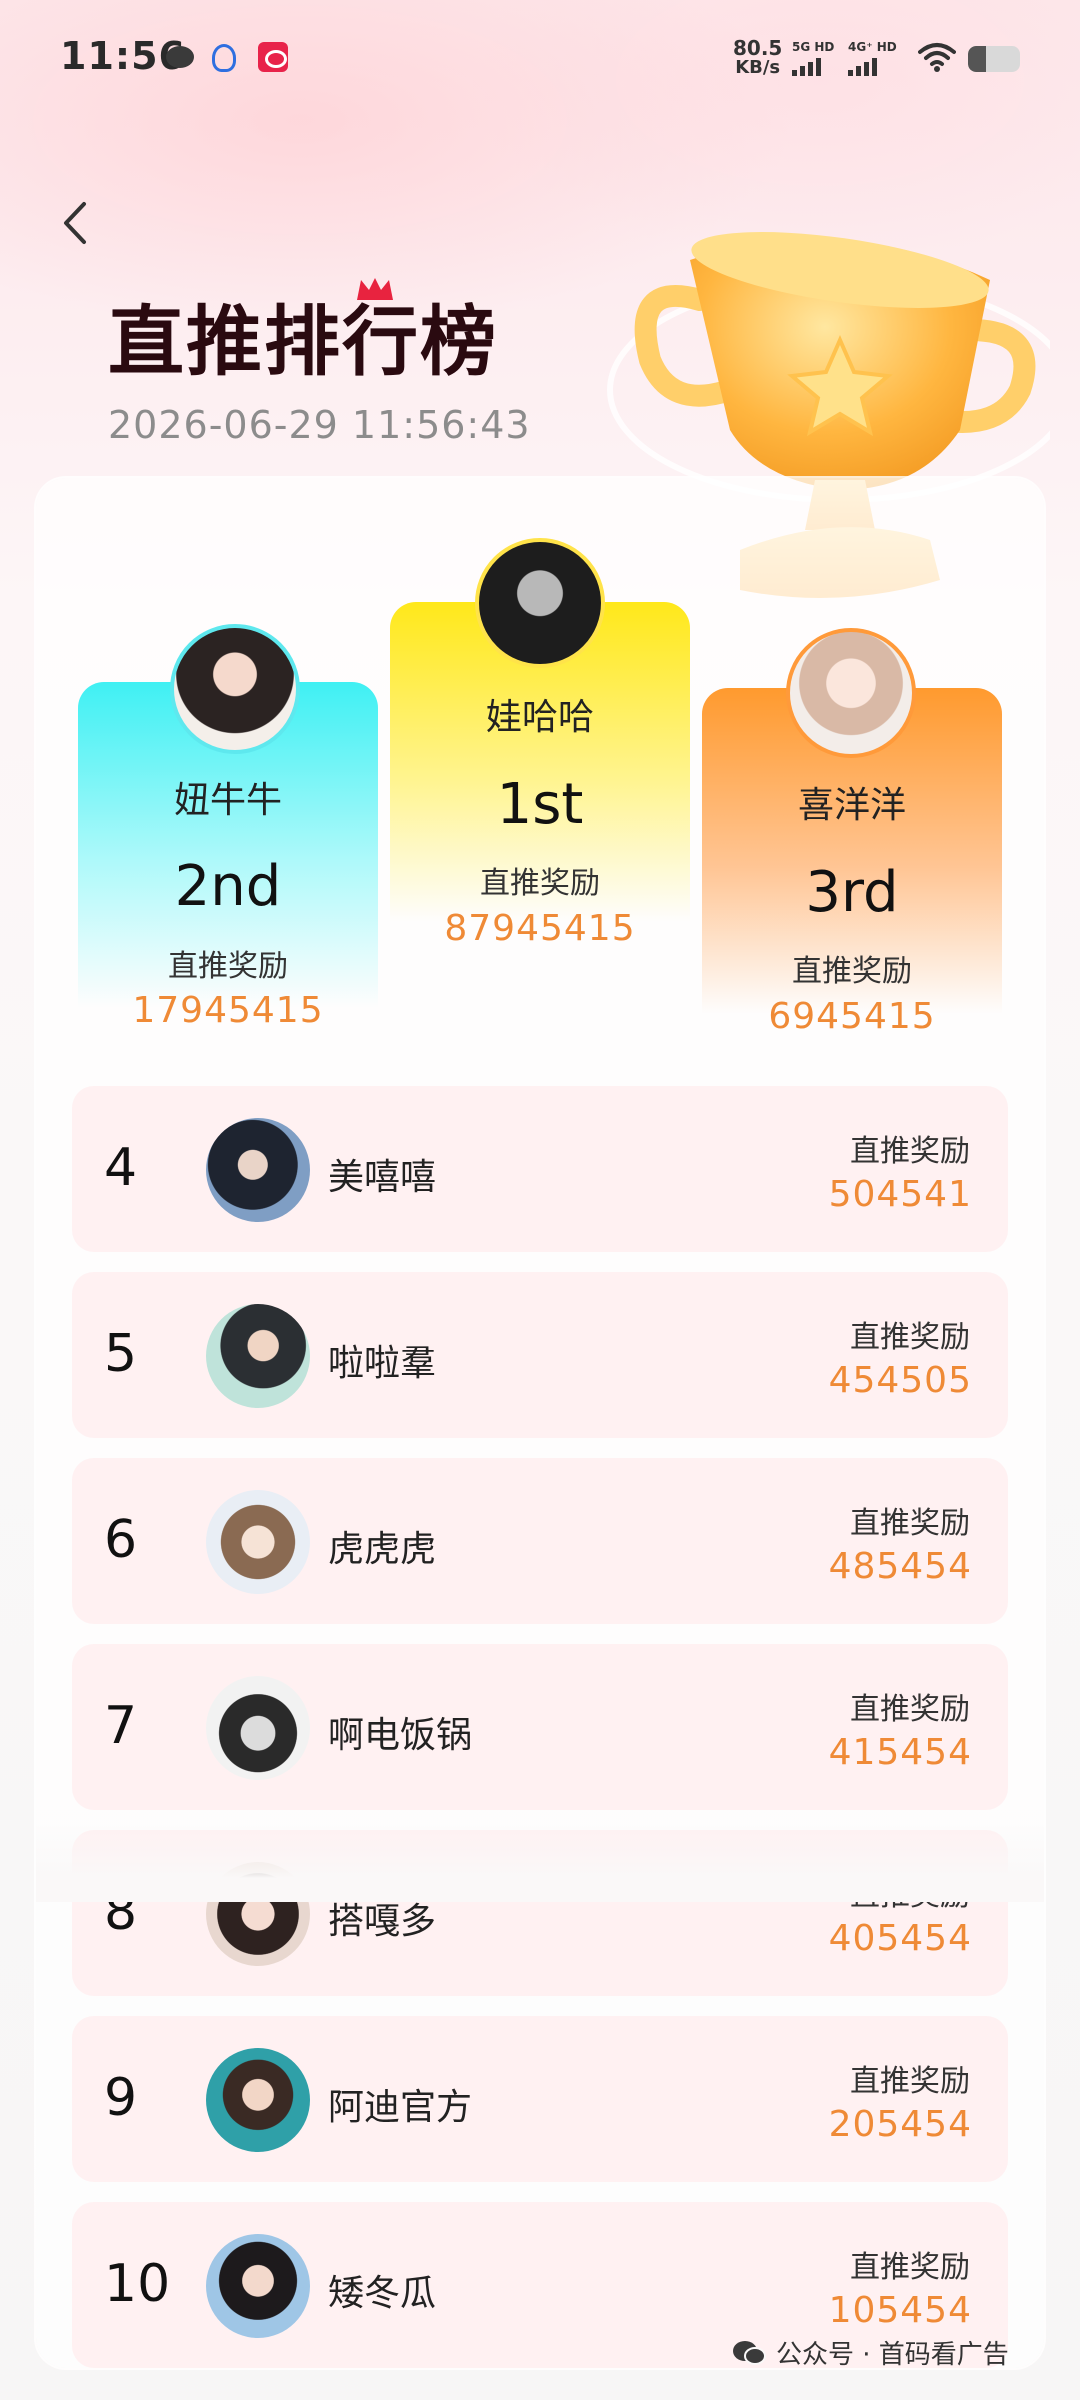 Image resolution: width=1080 pixels, height=2400 pixels. I want to click on list-item-value: 105454, so click(900, 2310).